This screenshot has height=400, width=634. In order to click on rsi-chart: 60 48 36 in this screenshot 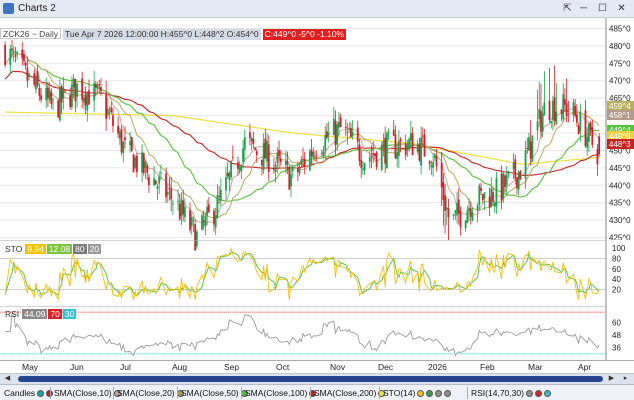, I will do `click(317, 332)`.